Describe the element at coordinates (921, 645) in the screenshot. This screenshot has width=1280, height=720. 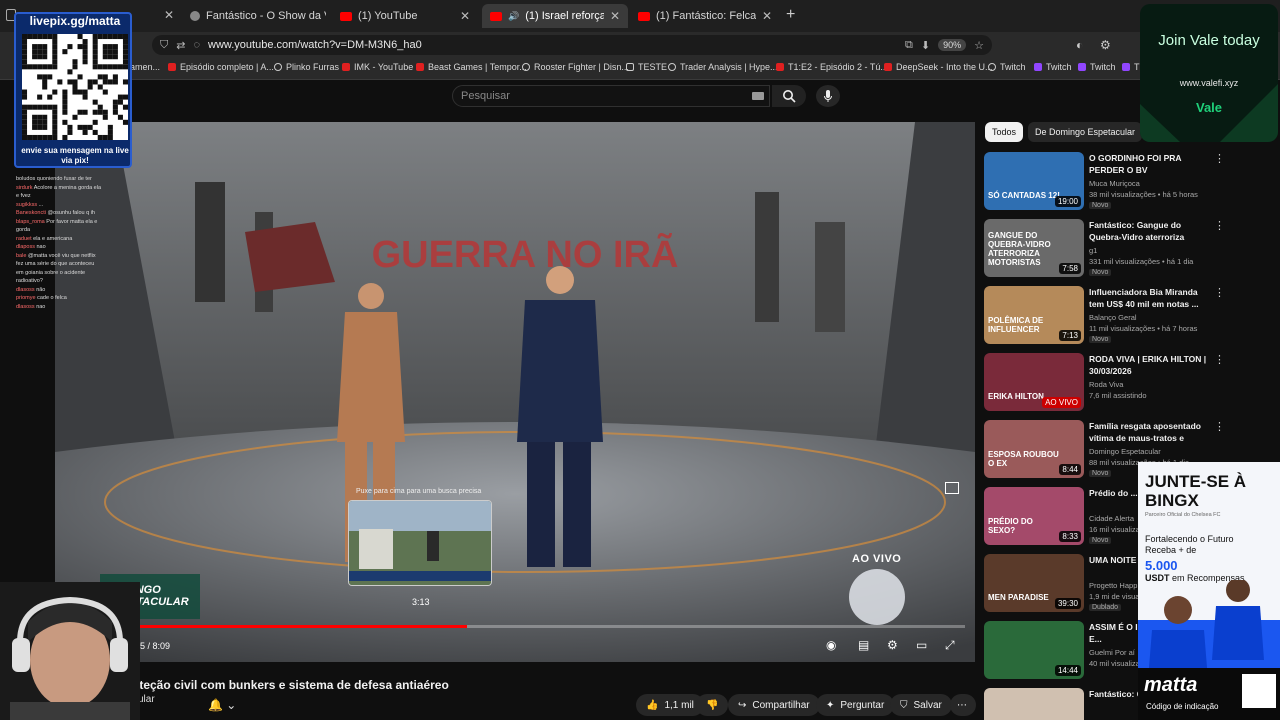
I see `theater-mode-icon: ▭` at that location.